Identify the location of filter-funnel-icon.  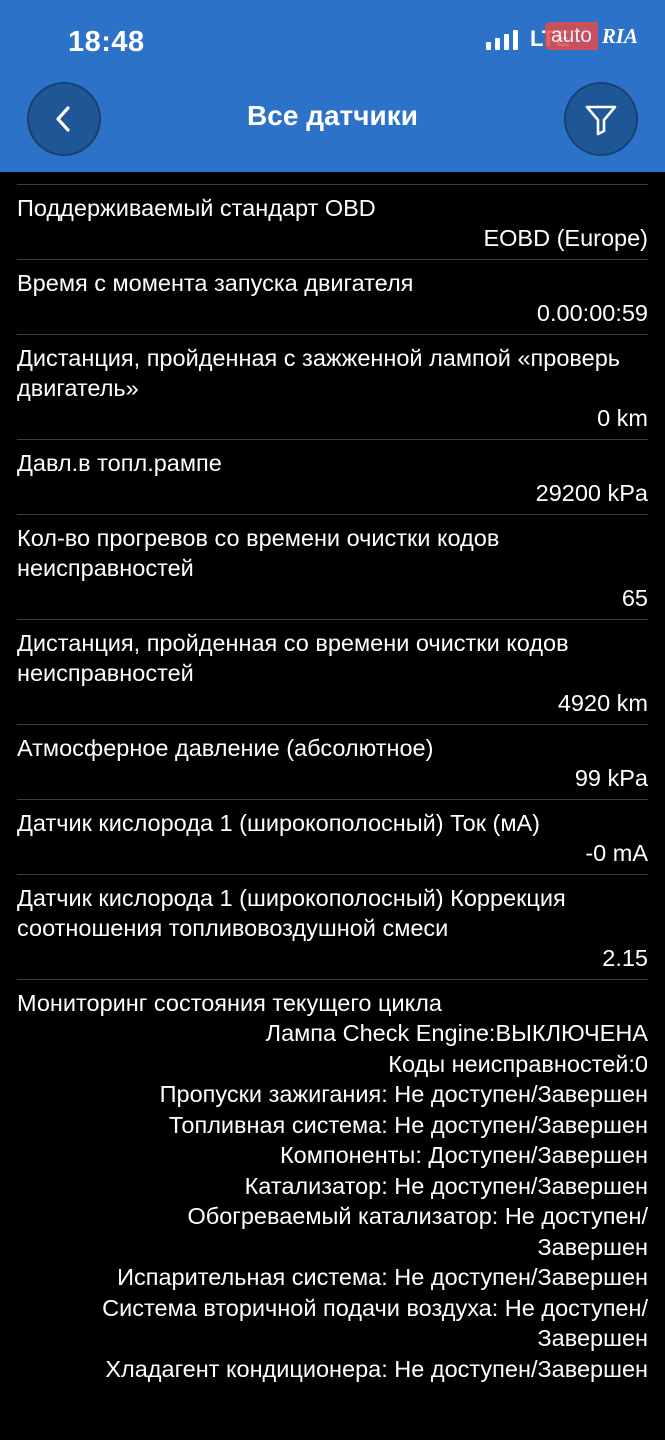
(601, 120).